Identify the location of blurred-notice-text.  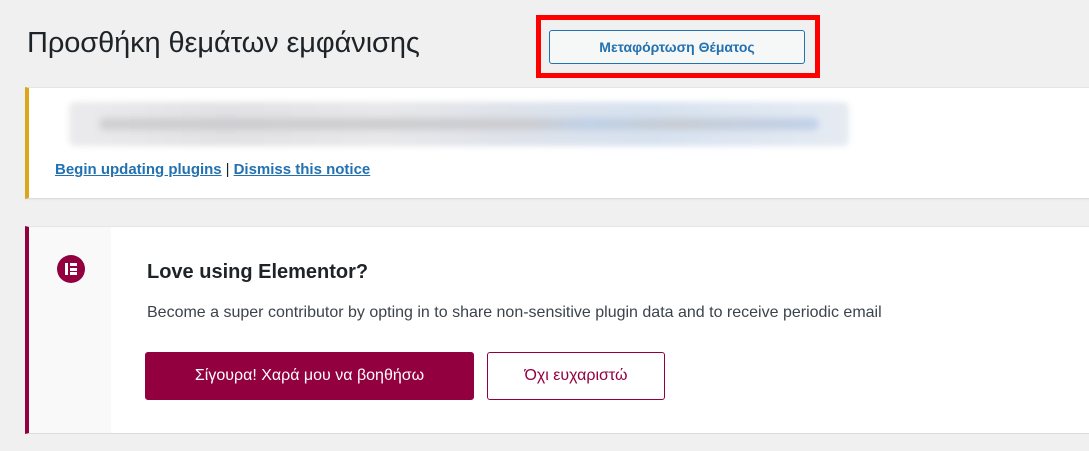
(459, 124).